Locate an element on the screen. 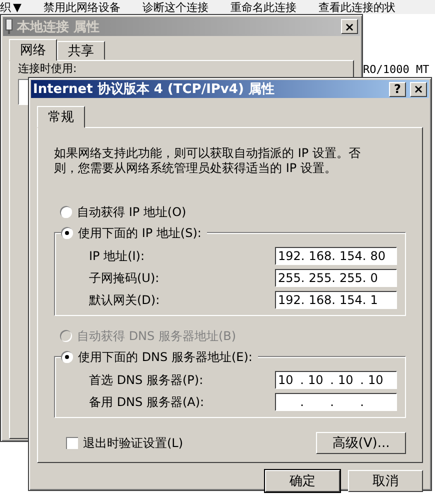 The height and width of the screenshot is (494, 435). tab: 常规 is located at coordinates (61, 117).